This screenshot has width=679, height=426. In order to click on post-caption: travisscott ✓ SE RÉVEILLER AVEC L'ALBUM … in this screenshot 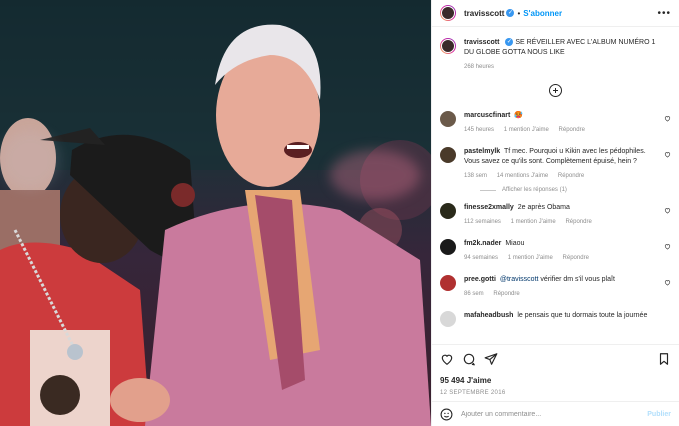, I will do `click(555, 55)`.